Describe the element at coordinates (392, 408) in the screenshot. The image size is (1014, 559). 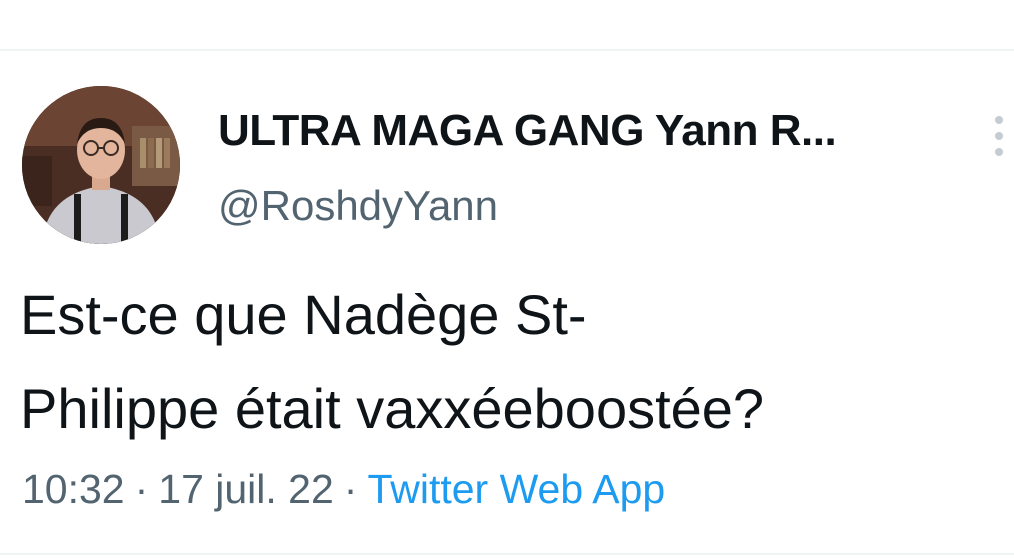
I see `tweet-text-line: Philippe était vaxxéeboostée?` at that location.